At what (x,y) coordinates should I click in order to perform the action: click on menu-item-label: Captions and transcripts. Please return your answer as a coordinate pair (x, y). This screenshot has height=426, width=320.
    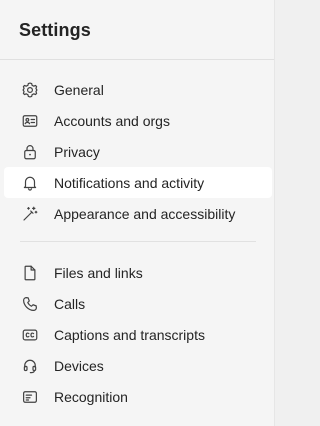
    Looking at the image, I should click on (129, 335).